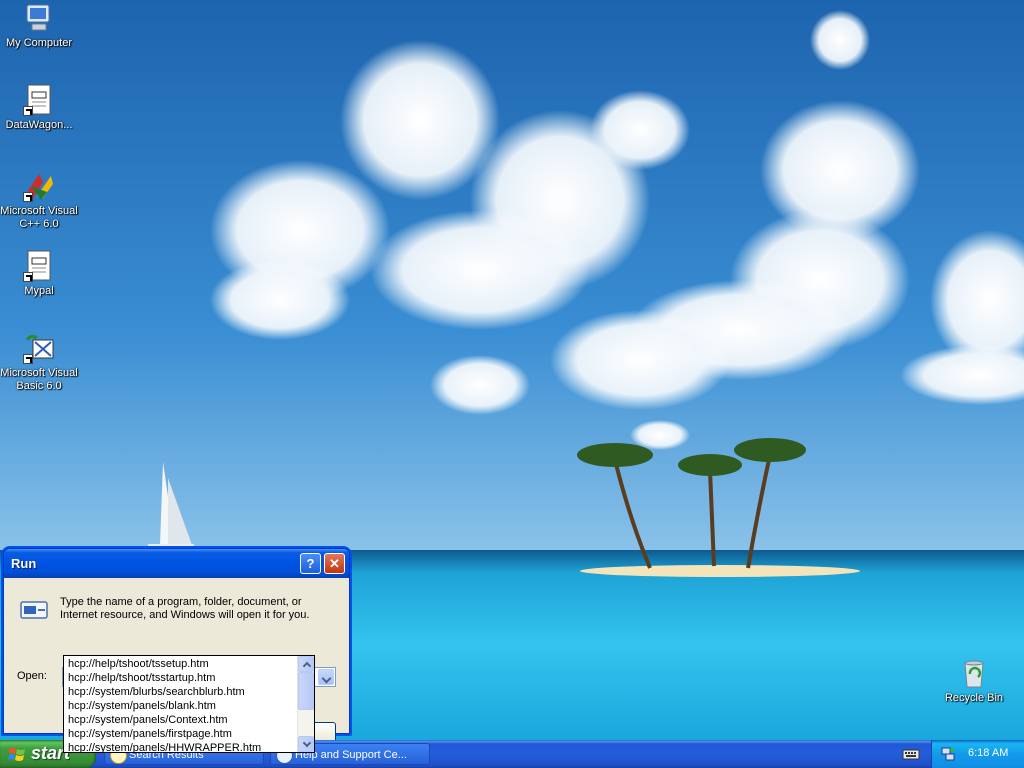 This screenshot has width=1024, height=768. What do you see at coordinates (326, 677) in the screenshot?
I see `chevron-down-icon` at bounding box center [326, 677].